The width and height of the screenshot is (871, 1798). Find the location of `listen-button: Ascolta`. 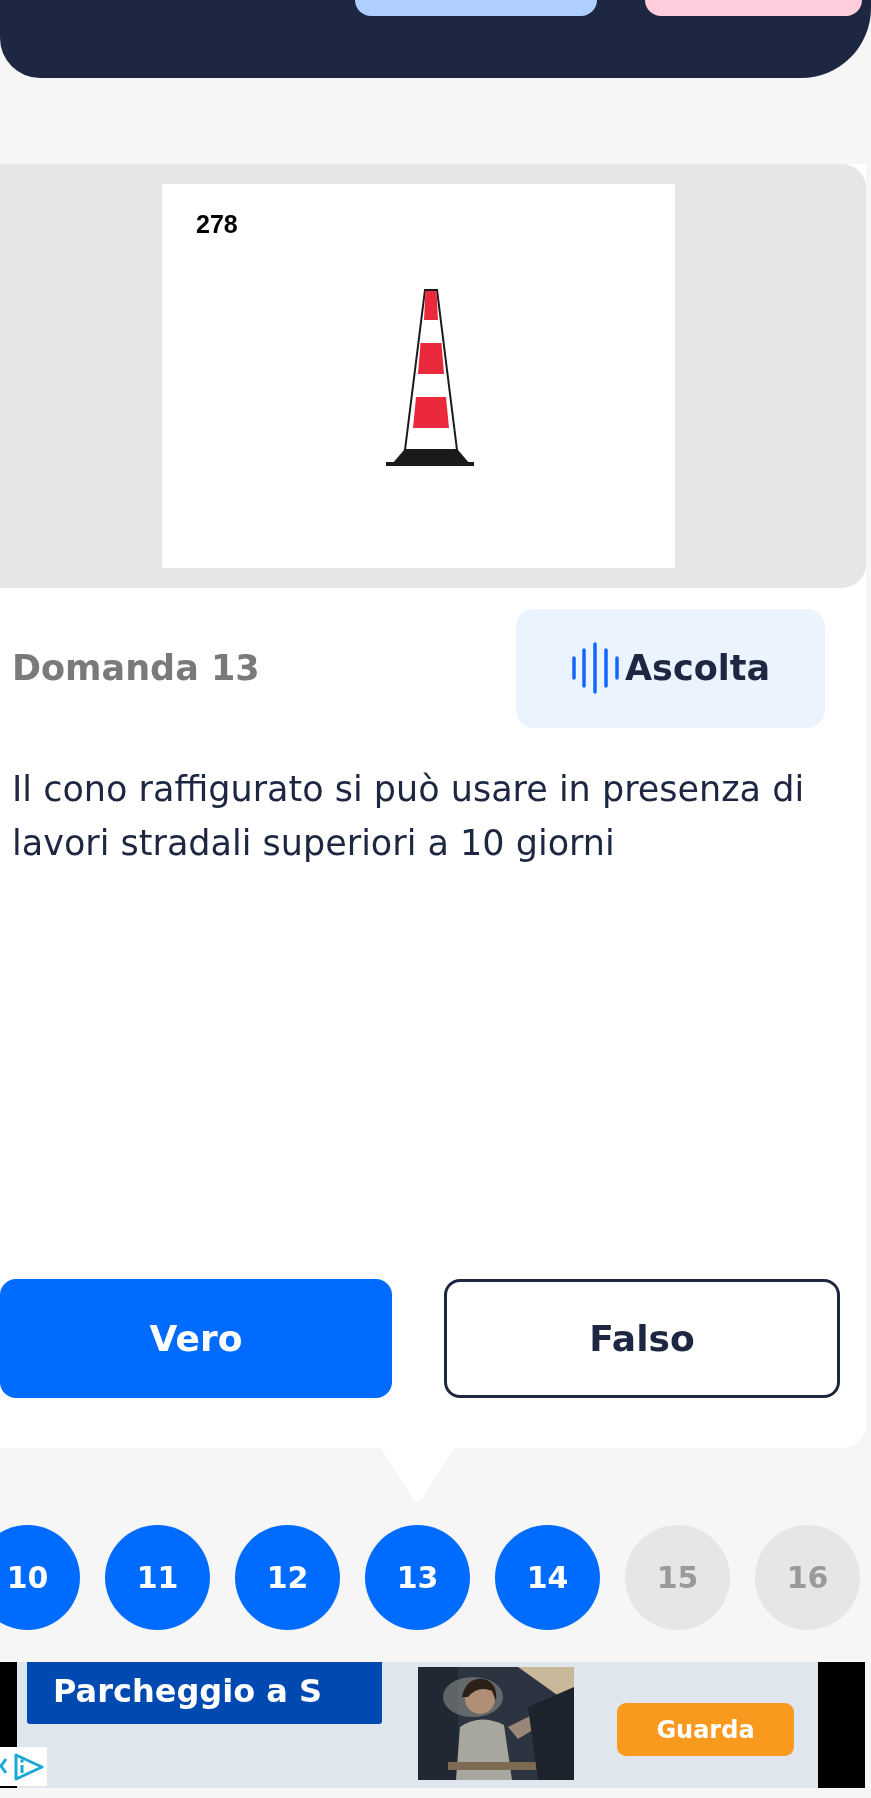

listen-button: Ascolta is located at coordinates (670, 668).